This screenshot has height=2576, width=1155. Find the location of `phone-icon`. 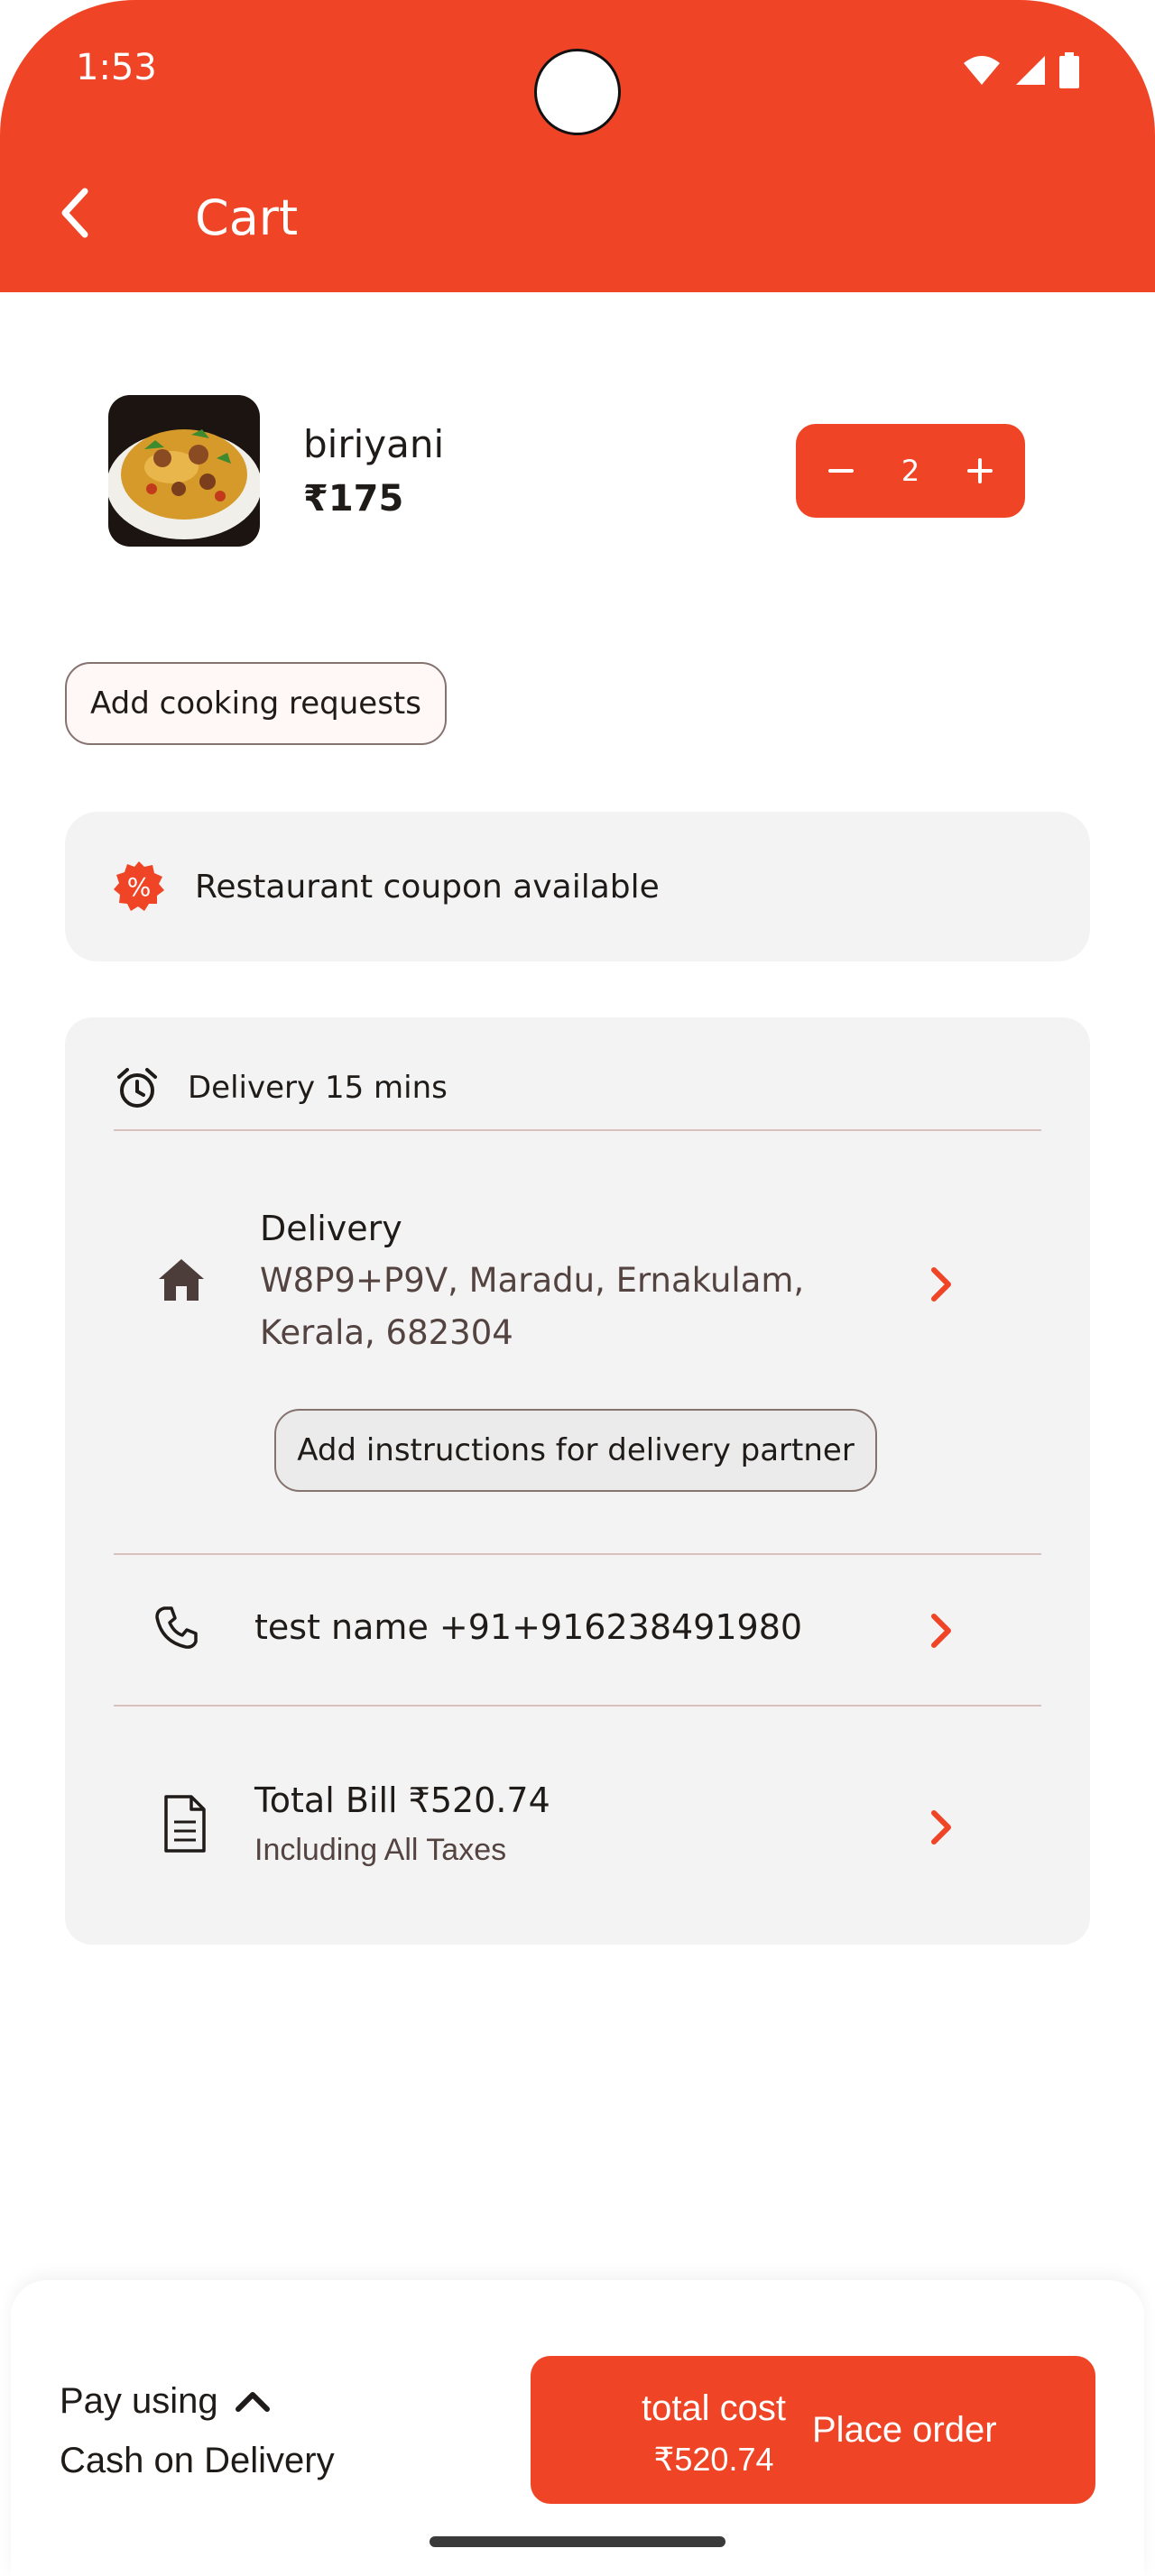

phone-icon is located at coordinates (176, 1627).